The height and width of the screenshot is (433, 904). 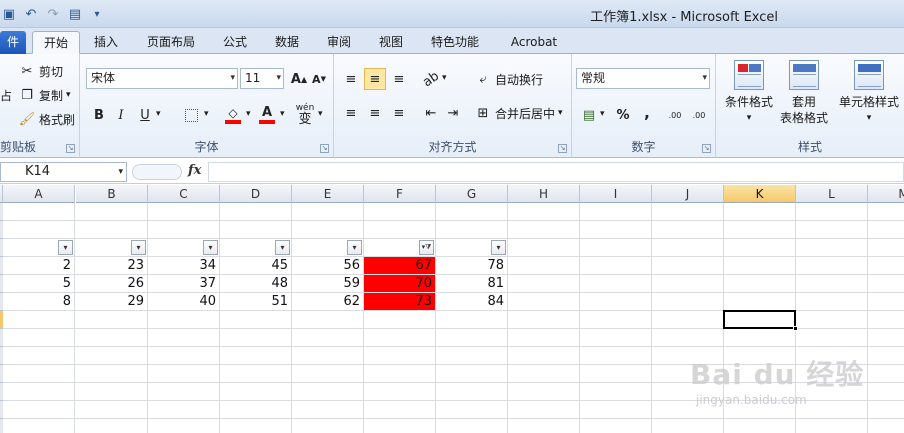 What do you see at coordinates (328, 194) in the screenshot?
I see `column-header-e: E` at bounding box center [328, 194].